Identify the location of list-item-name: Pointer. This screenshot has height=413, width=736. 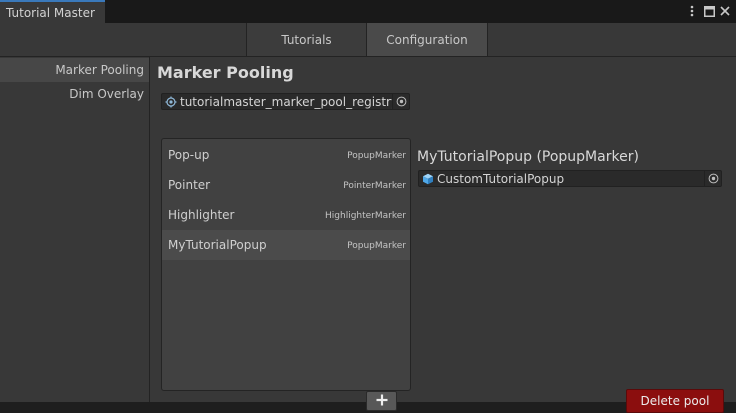
(189, 185).